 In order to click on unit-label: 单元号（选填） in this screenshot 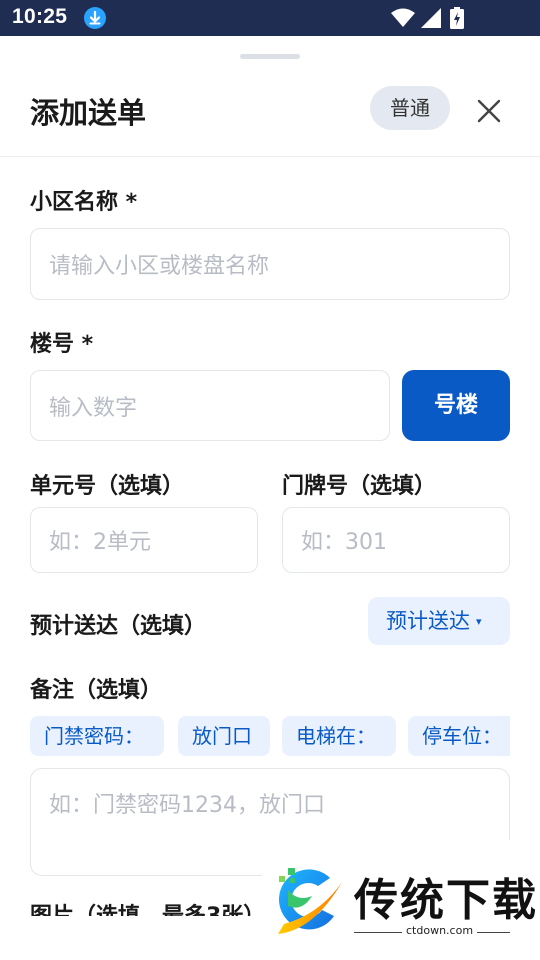, I will do `click(107, 486)`.